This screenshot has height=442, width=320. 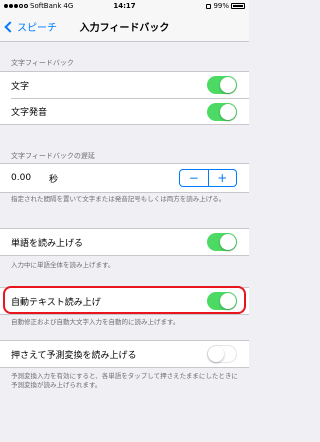 I want to click on status-time: 14:17, so click(x=124, y=6).